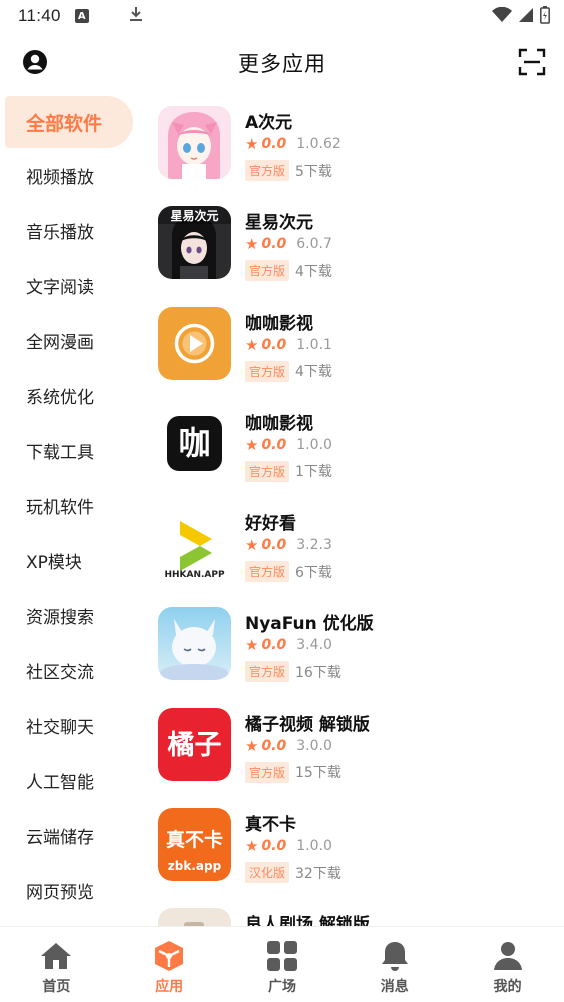  What do you see at coordinates (281, 987) in the screenshot?
I see `nav-label: 广场` at bounding box center [281, 987].